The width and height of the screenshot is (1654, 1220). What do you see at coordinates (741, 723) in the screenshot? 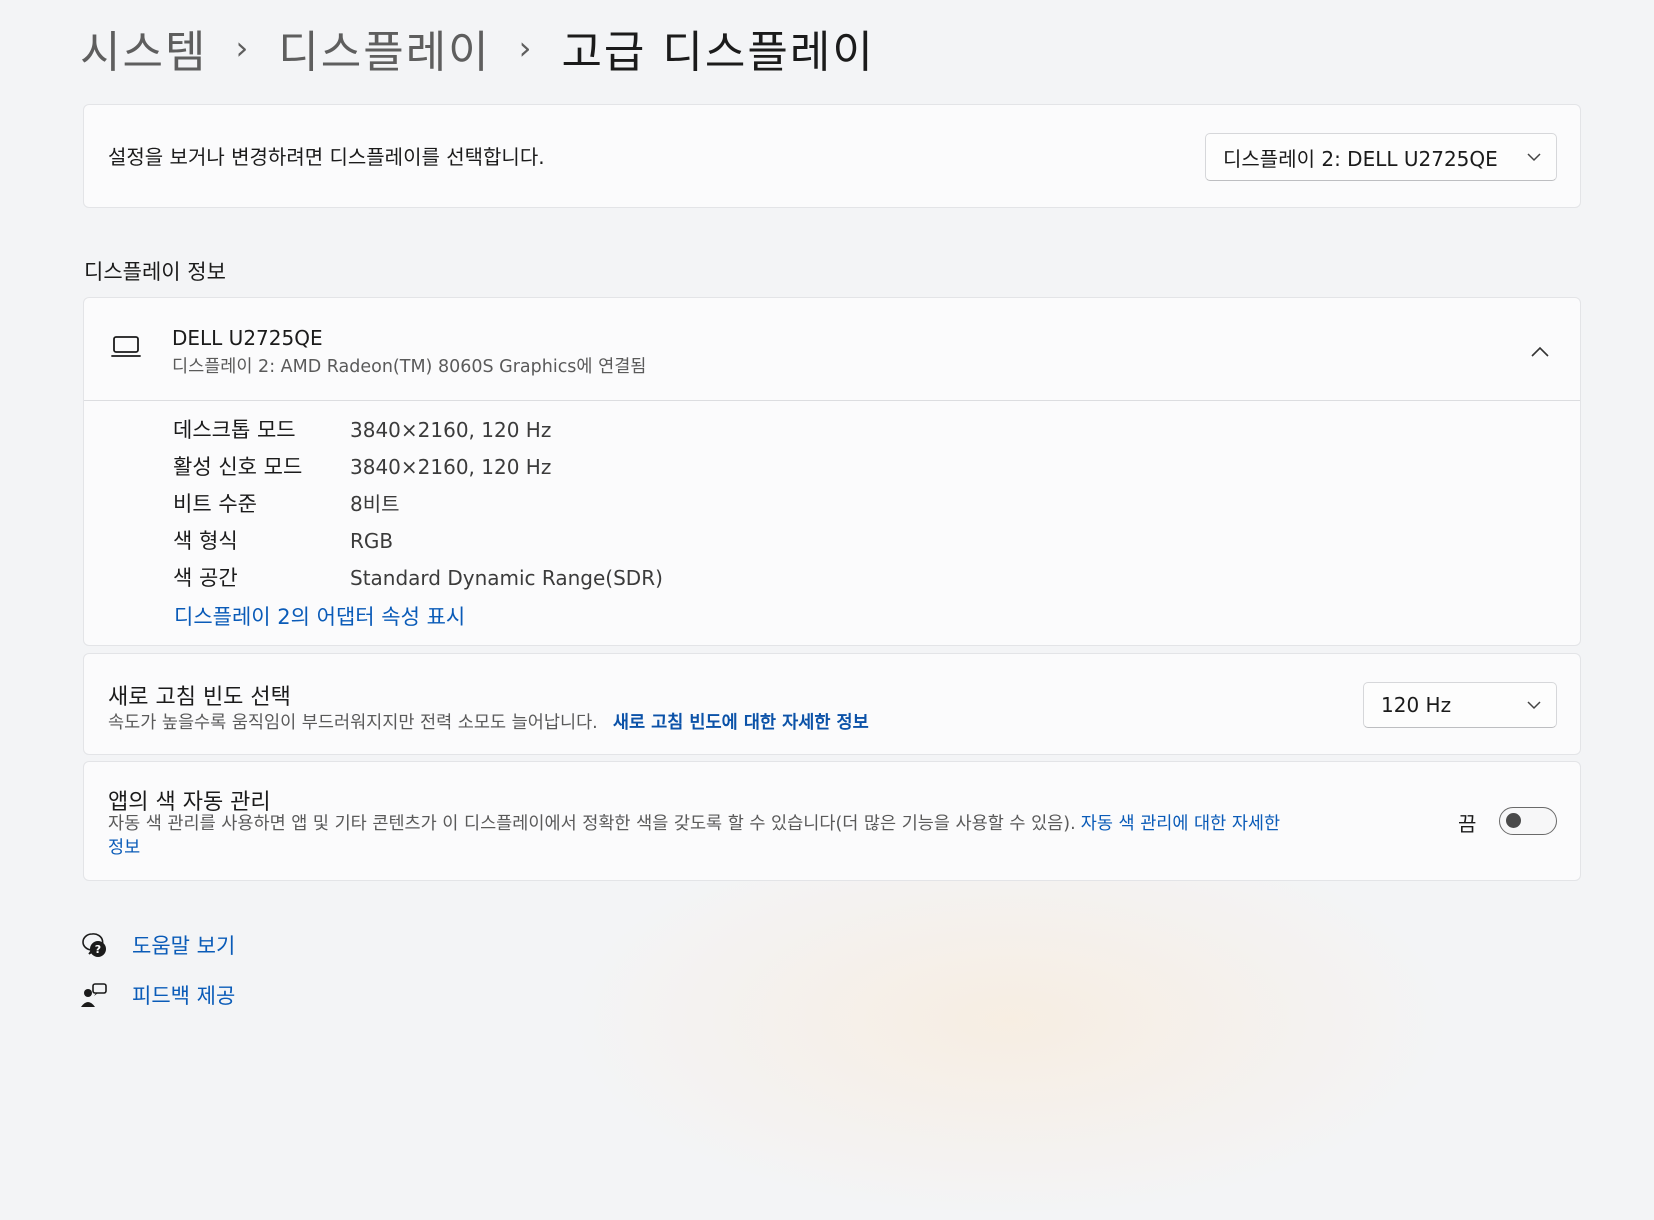
I see `refresh-rate-info-link: 새로 고침 빈도에 대한 자세한 정보` at bounding box center [741, 723].